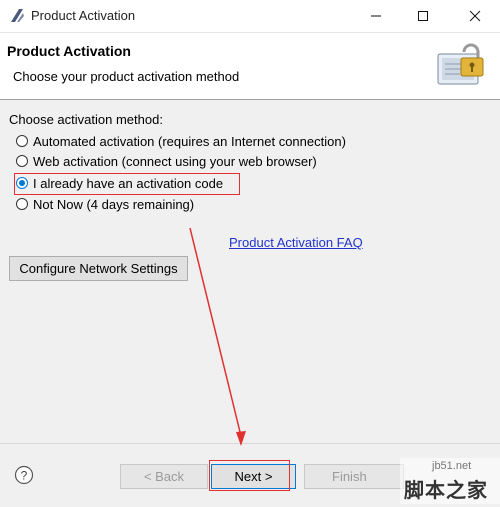  What do you see at coordinates (164, 476) in the screenshot?
I see `back-button: < Back` at bounding box center [164, 476].